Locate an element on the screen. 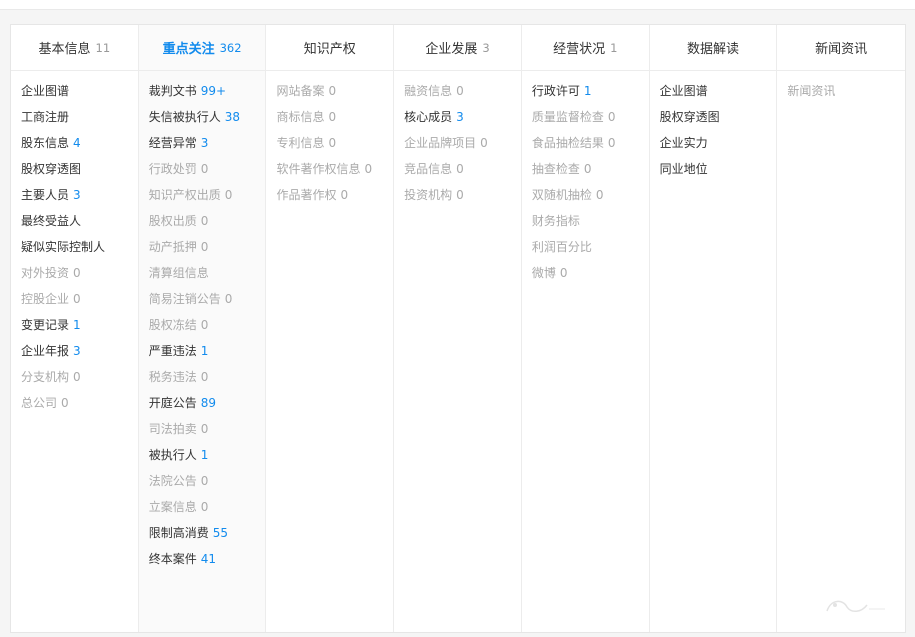 This screenshot has height=637, width=915. menu-item-label: 专利信息 is located at coordinates (300, 143).